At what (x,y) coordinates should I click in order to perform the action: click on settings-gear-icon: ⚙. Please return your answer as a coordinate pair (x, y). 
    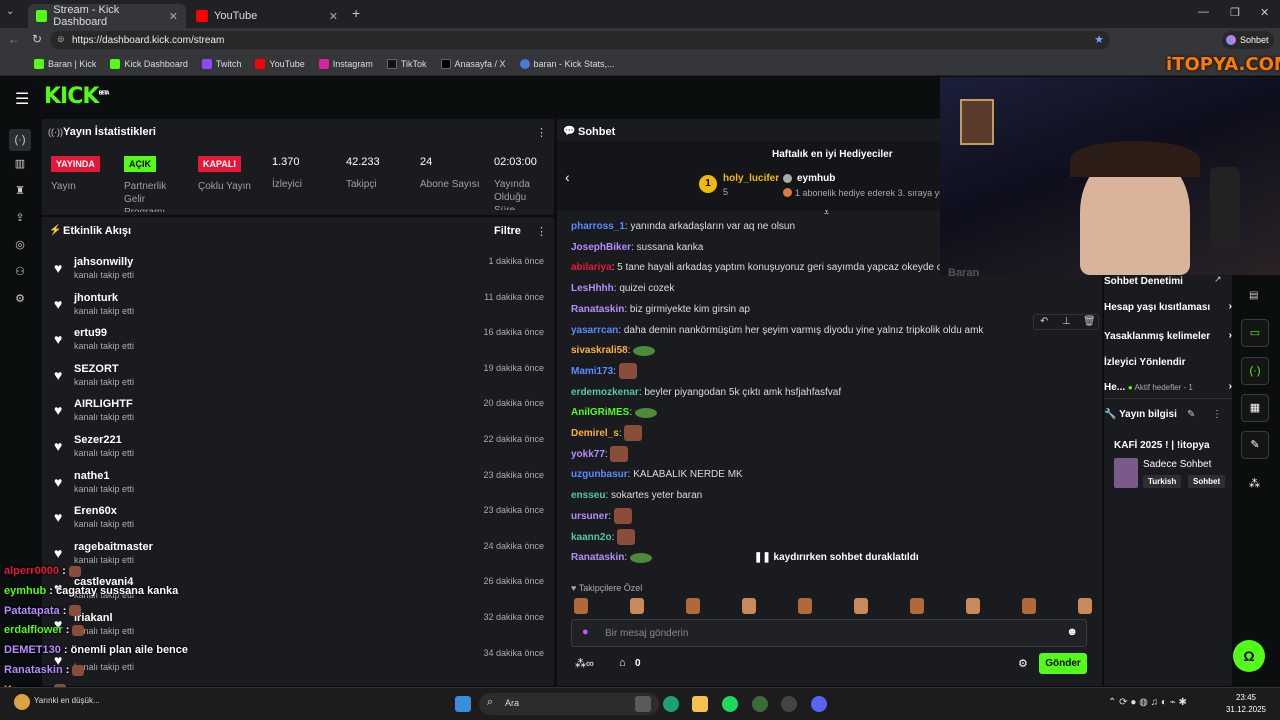
    Looking at the image, I should click on (20, 300).